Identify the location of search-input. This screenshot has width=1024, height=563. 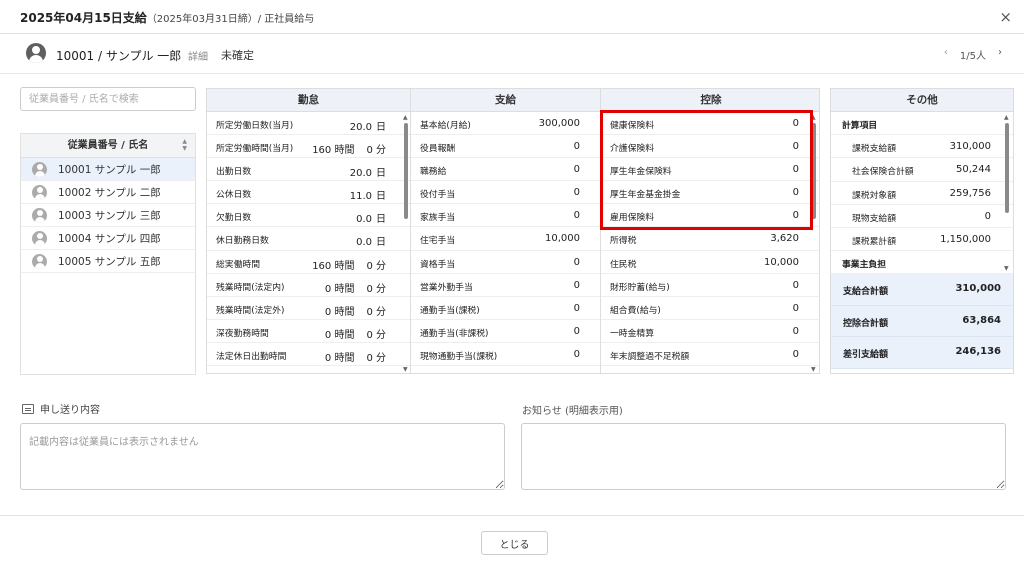
(108, 99).